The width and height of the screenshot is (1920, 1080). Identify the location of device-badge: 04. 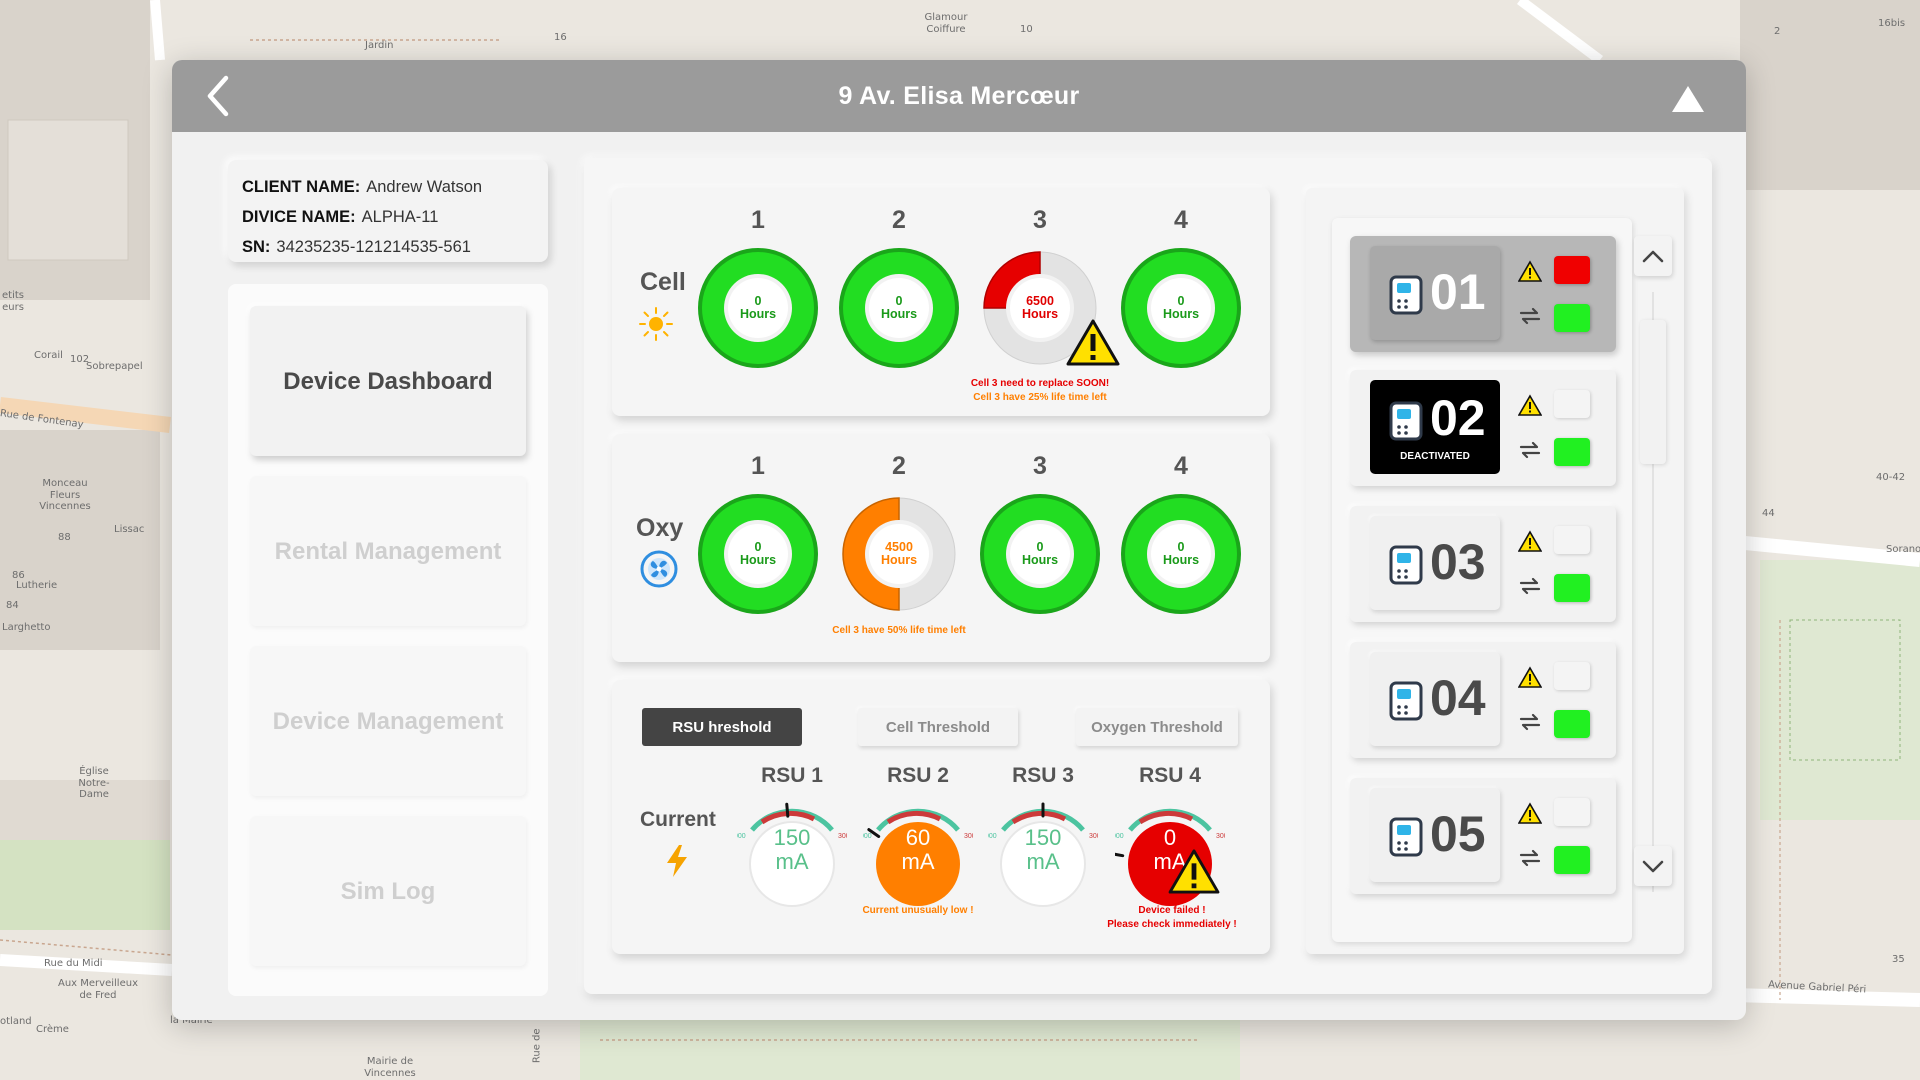
(1435, 699).